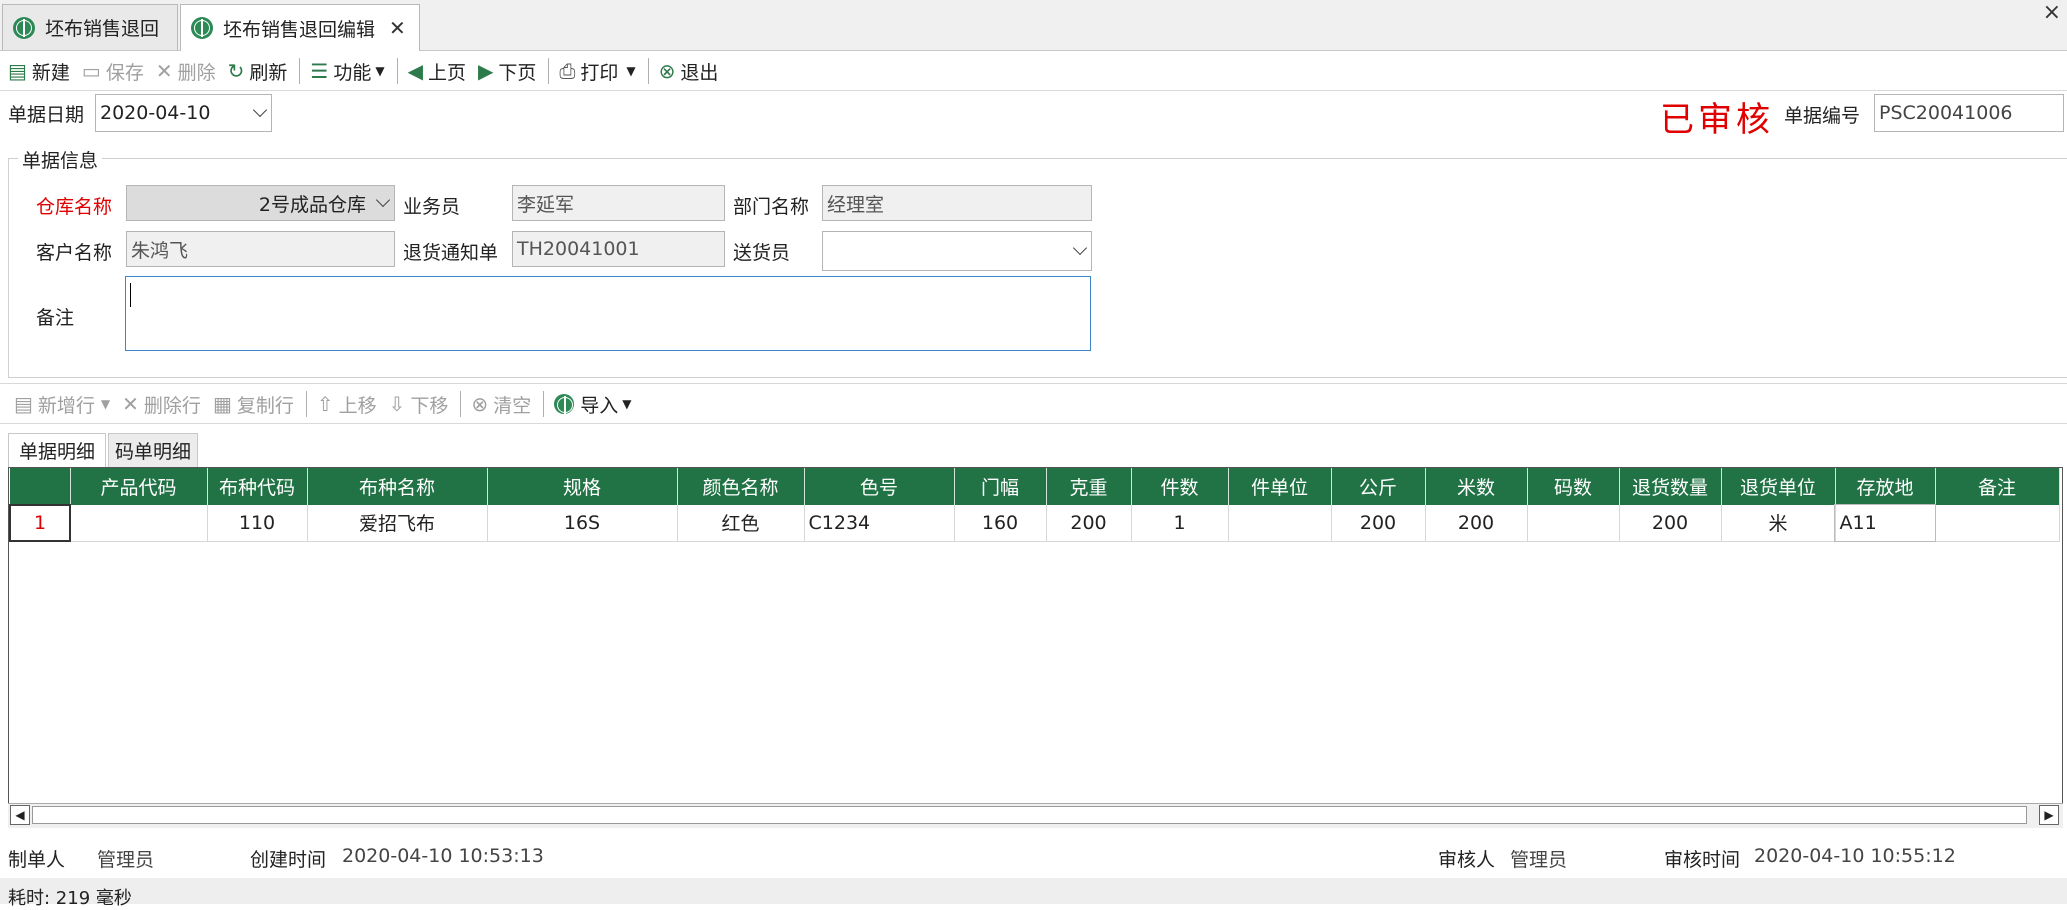 This screenshot has height=910, width=2067. What do you see at coordinates (102, 29) in the screenshot?
I see `tab-label: 坯布销售退回` at bounding box center [102, 29].